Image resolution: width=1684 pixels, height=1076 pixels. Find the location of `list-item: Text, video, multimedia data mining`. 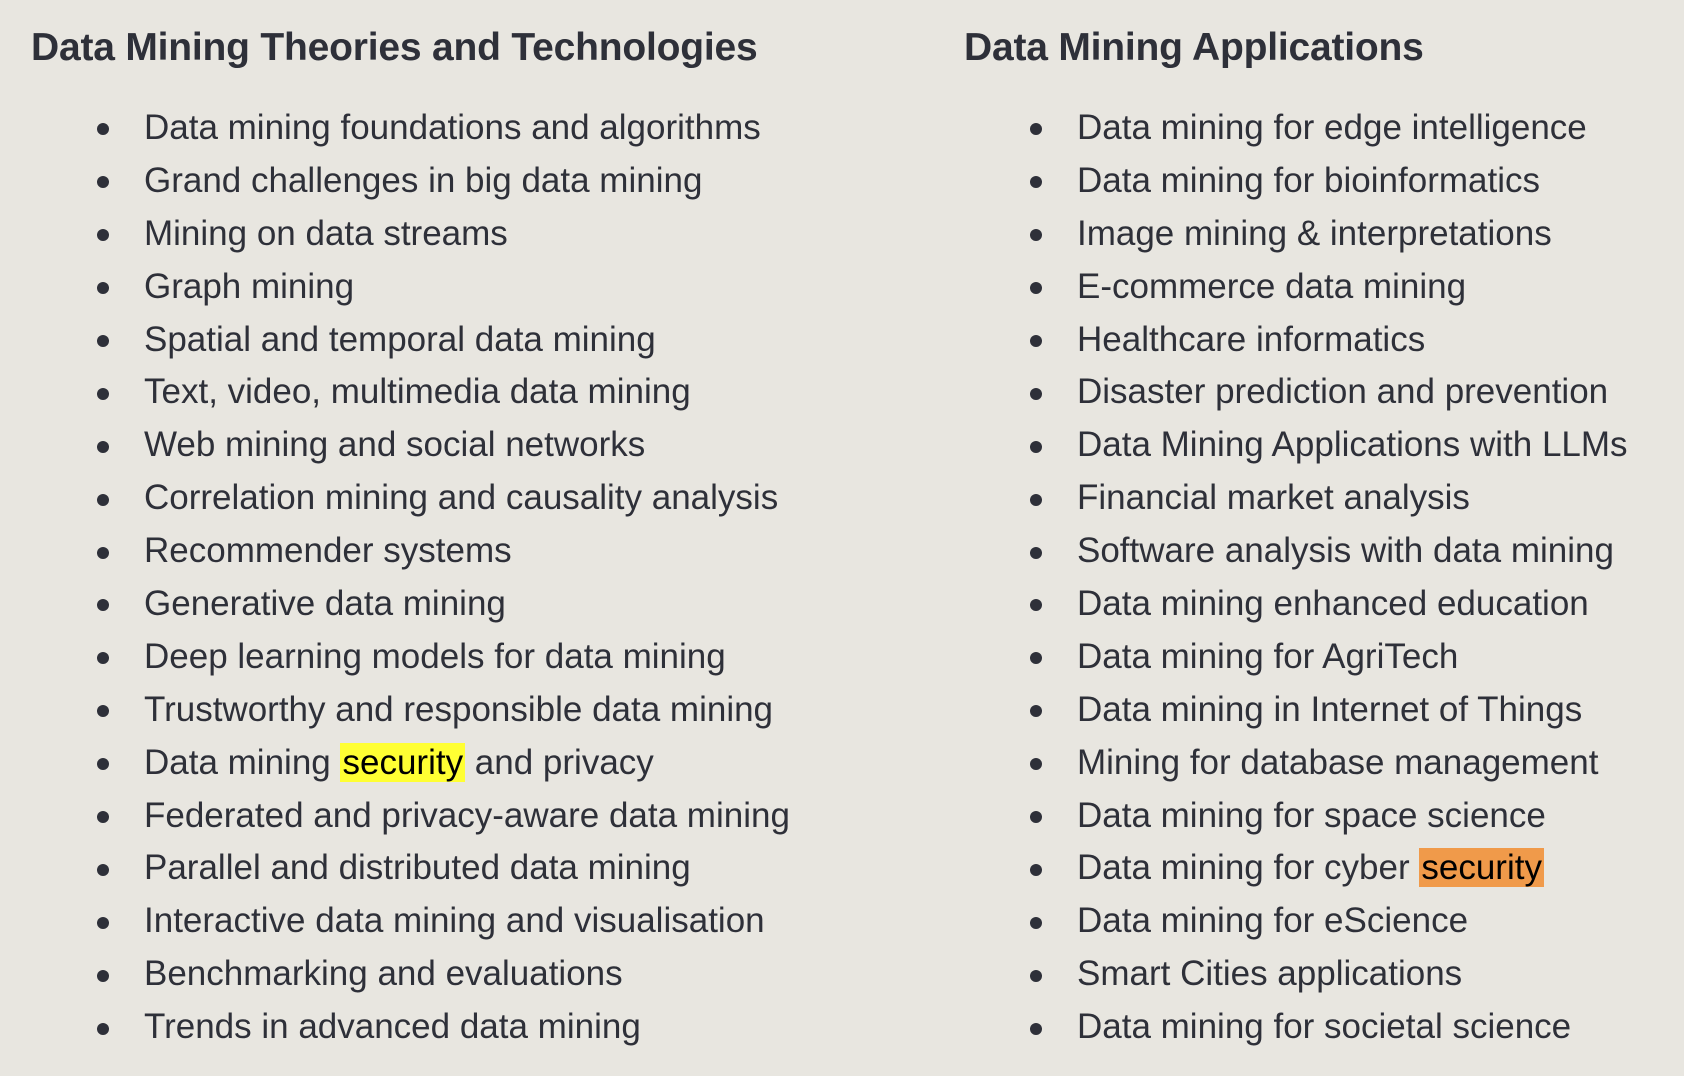

list-item: Text, video, multimedia data mining is located at coordinates (461, 392).